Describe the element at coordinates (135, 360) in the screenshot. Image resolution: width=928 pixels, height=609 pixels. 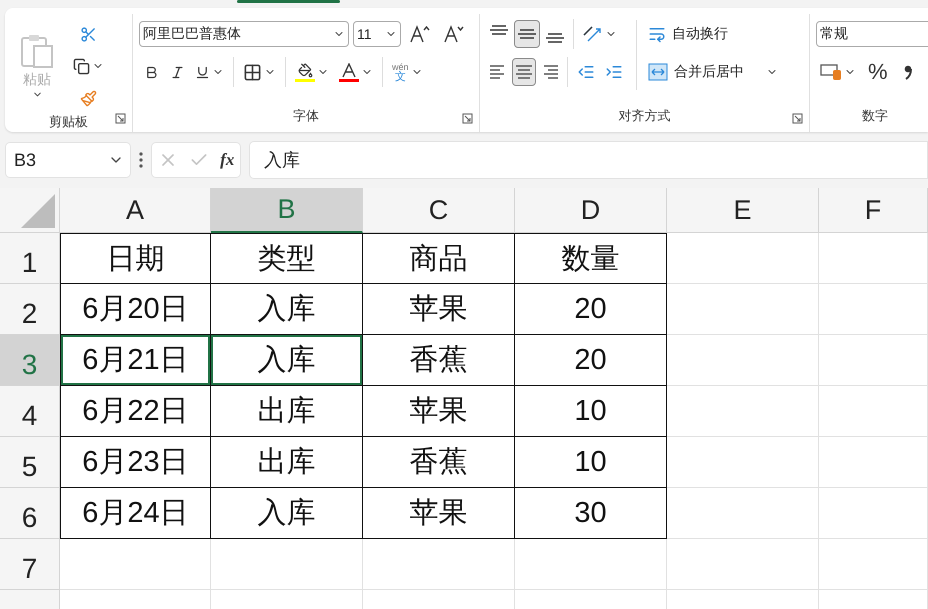
I see `table-cell: 6月21日` at that location.